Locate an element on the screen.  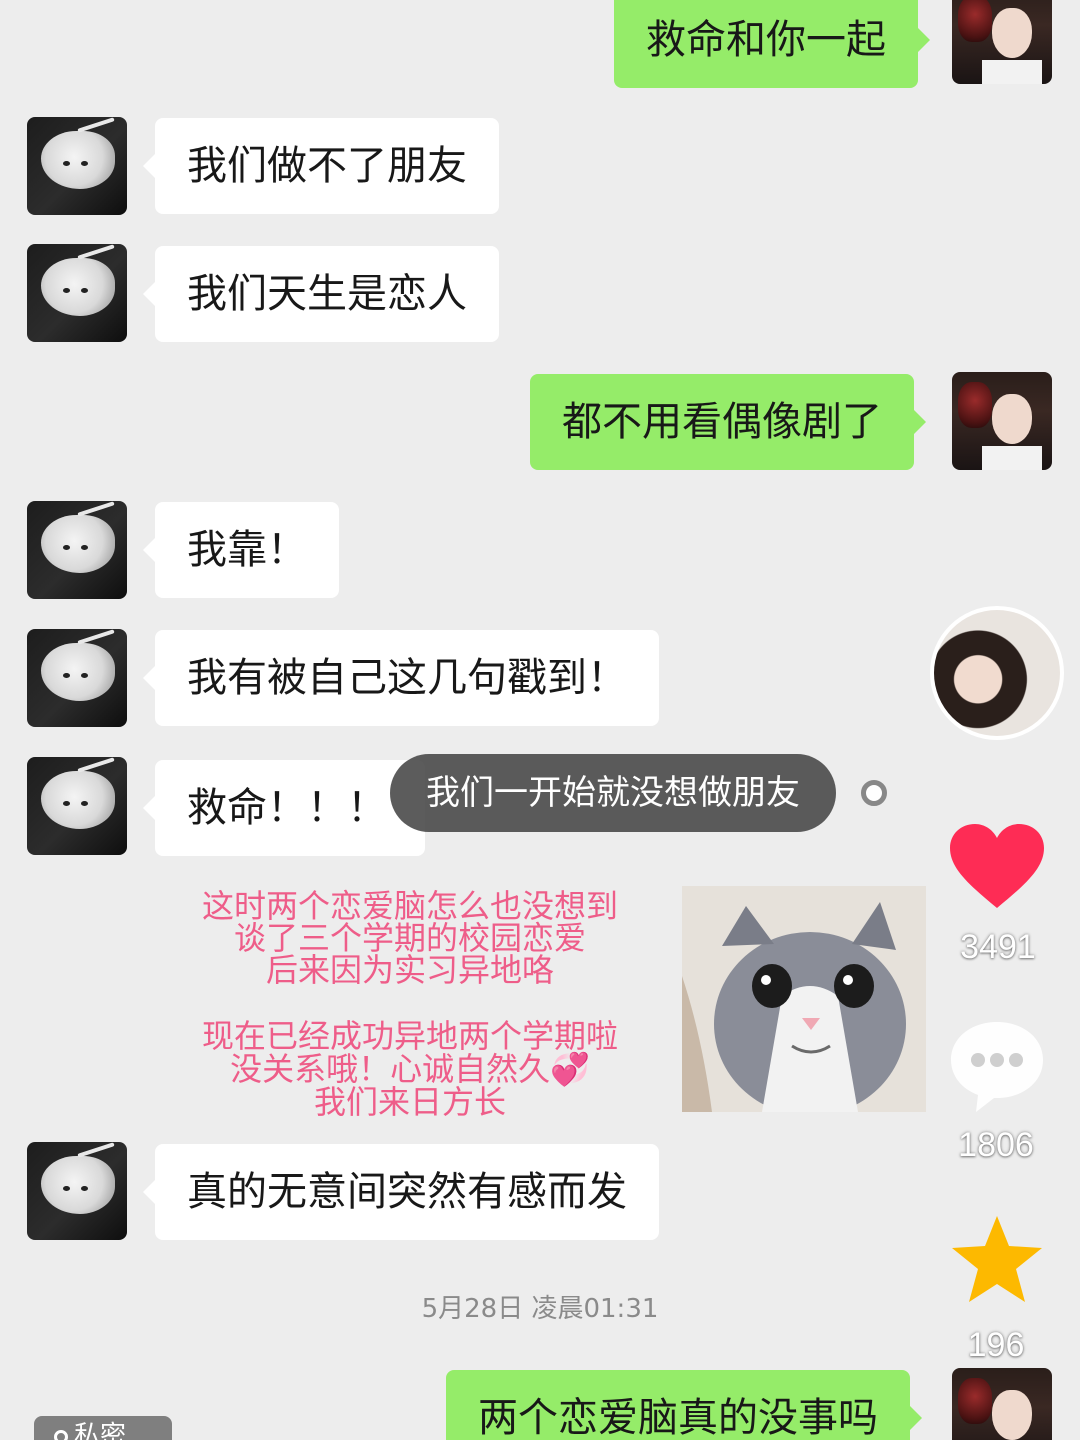
caption-line: 现在已经成功异地两个学期啦 is located at coordinates (409, 1036).